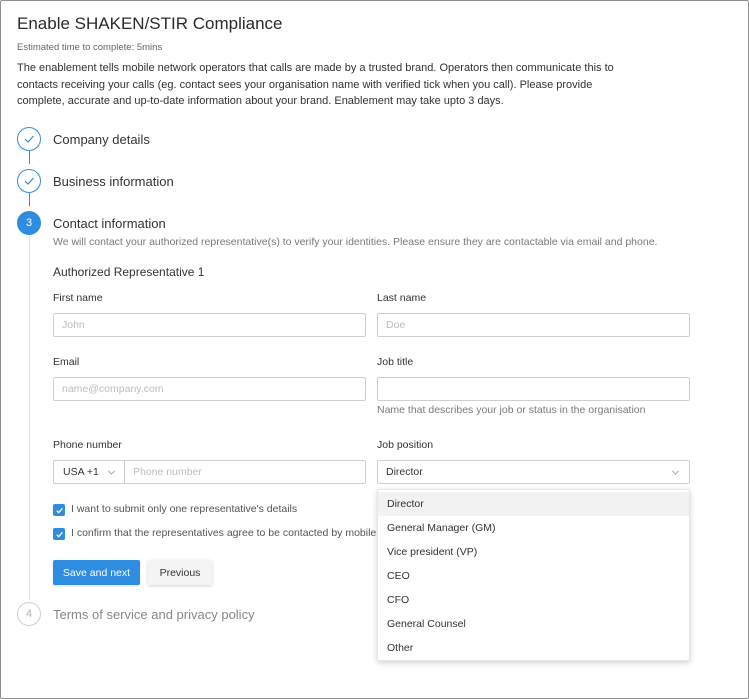 Image resolution: width=749 pixels, height=699 pixels. I want to click on country-code-select: USA +1, so click(89, 472).